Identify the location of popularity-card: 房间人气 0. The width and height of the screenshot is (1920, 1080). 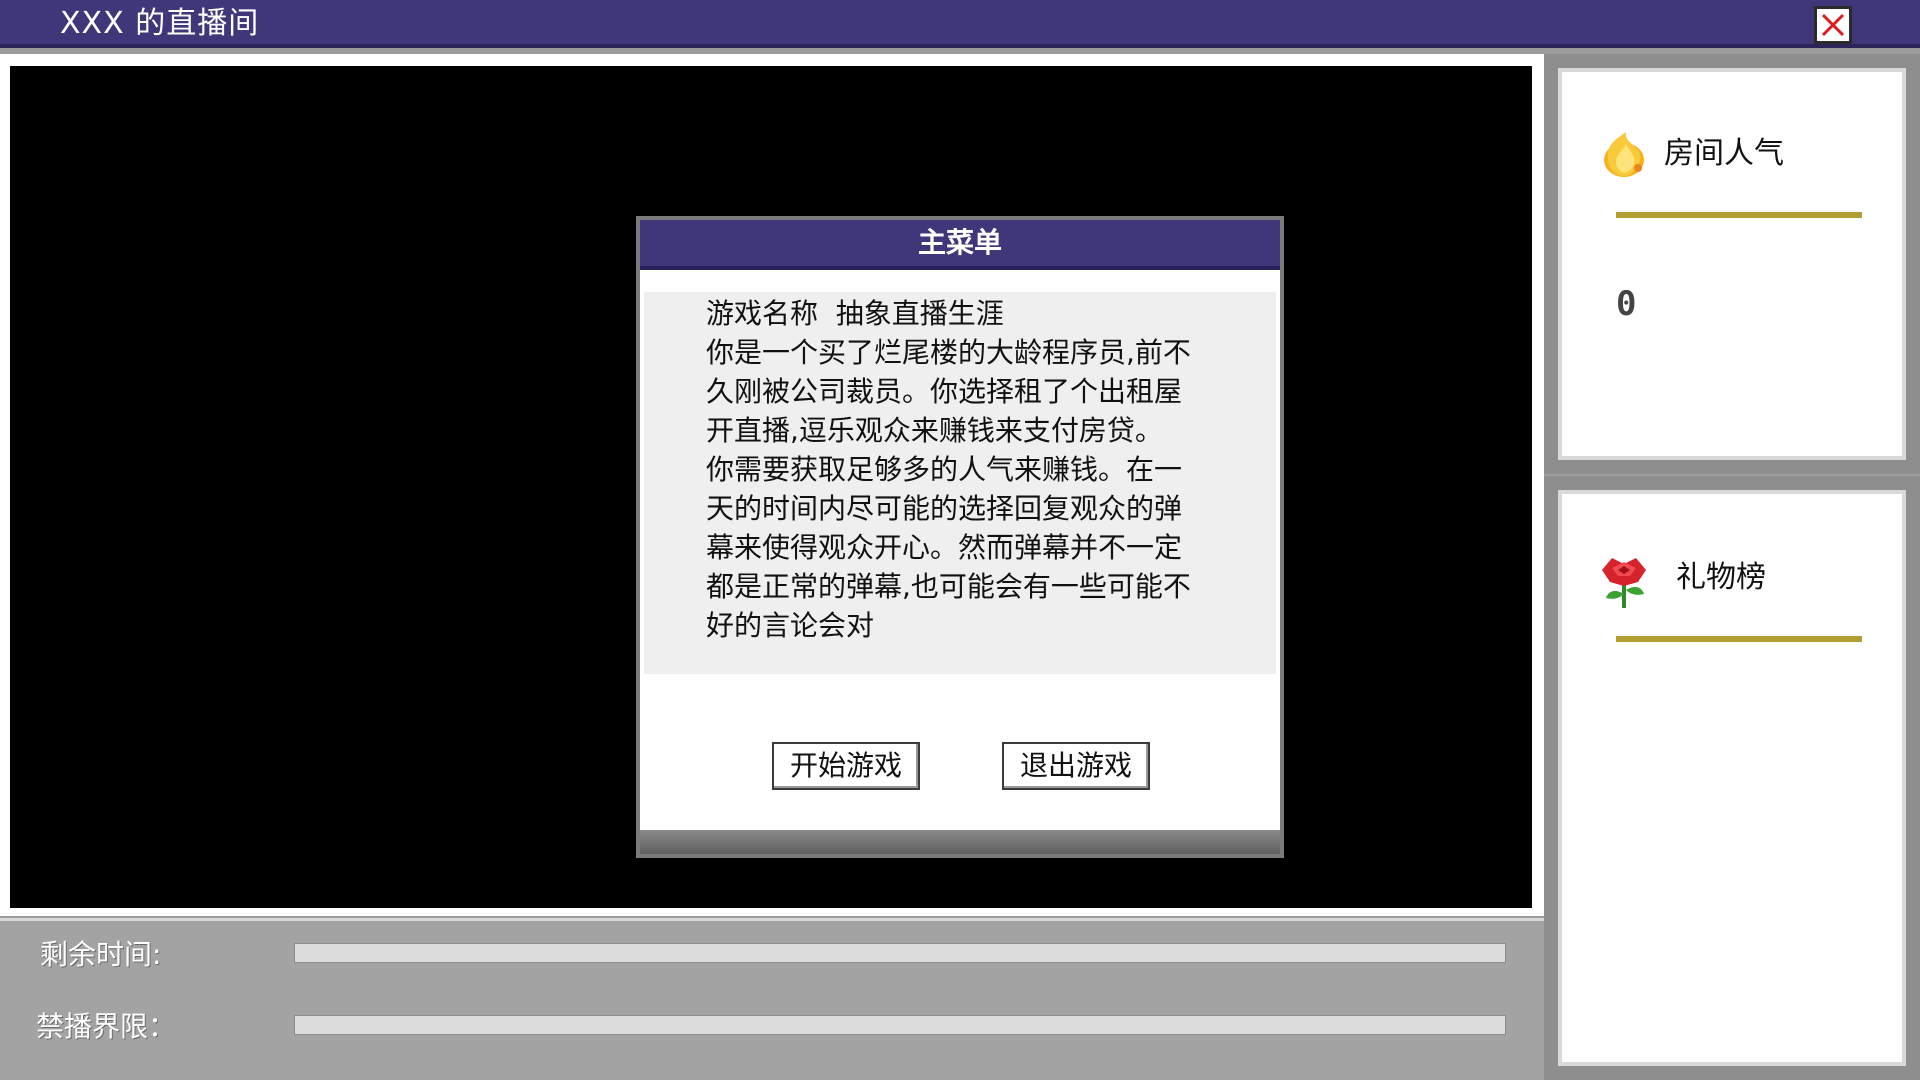
(1732, 264).